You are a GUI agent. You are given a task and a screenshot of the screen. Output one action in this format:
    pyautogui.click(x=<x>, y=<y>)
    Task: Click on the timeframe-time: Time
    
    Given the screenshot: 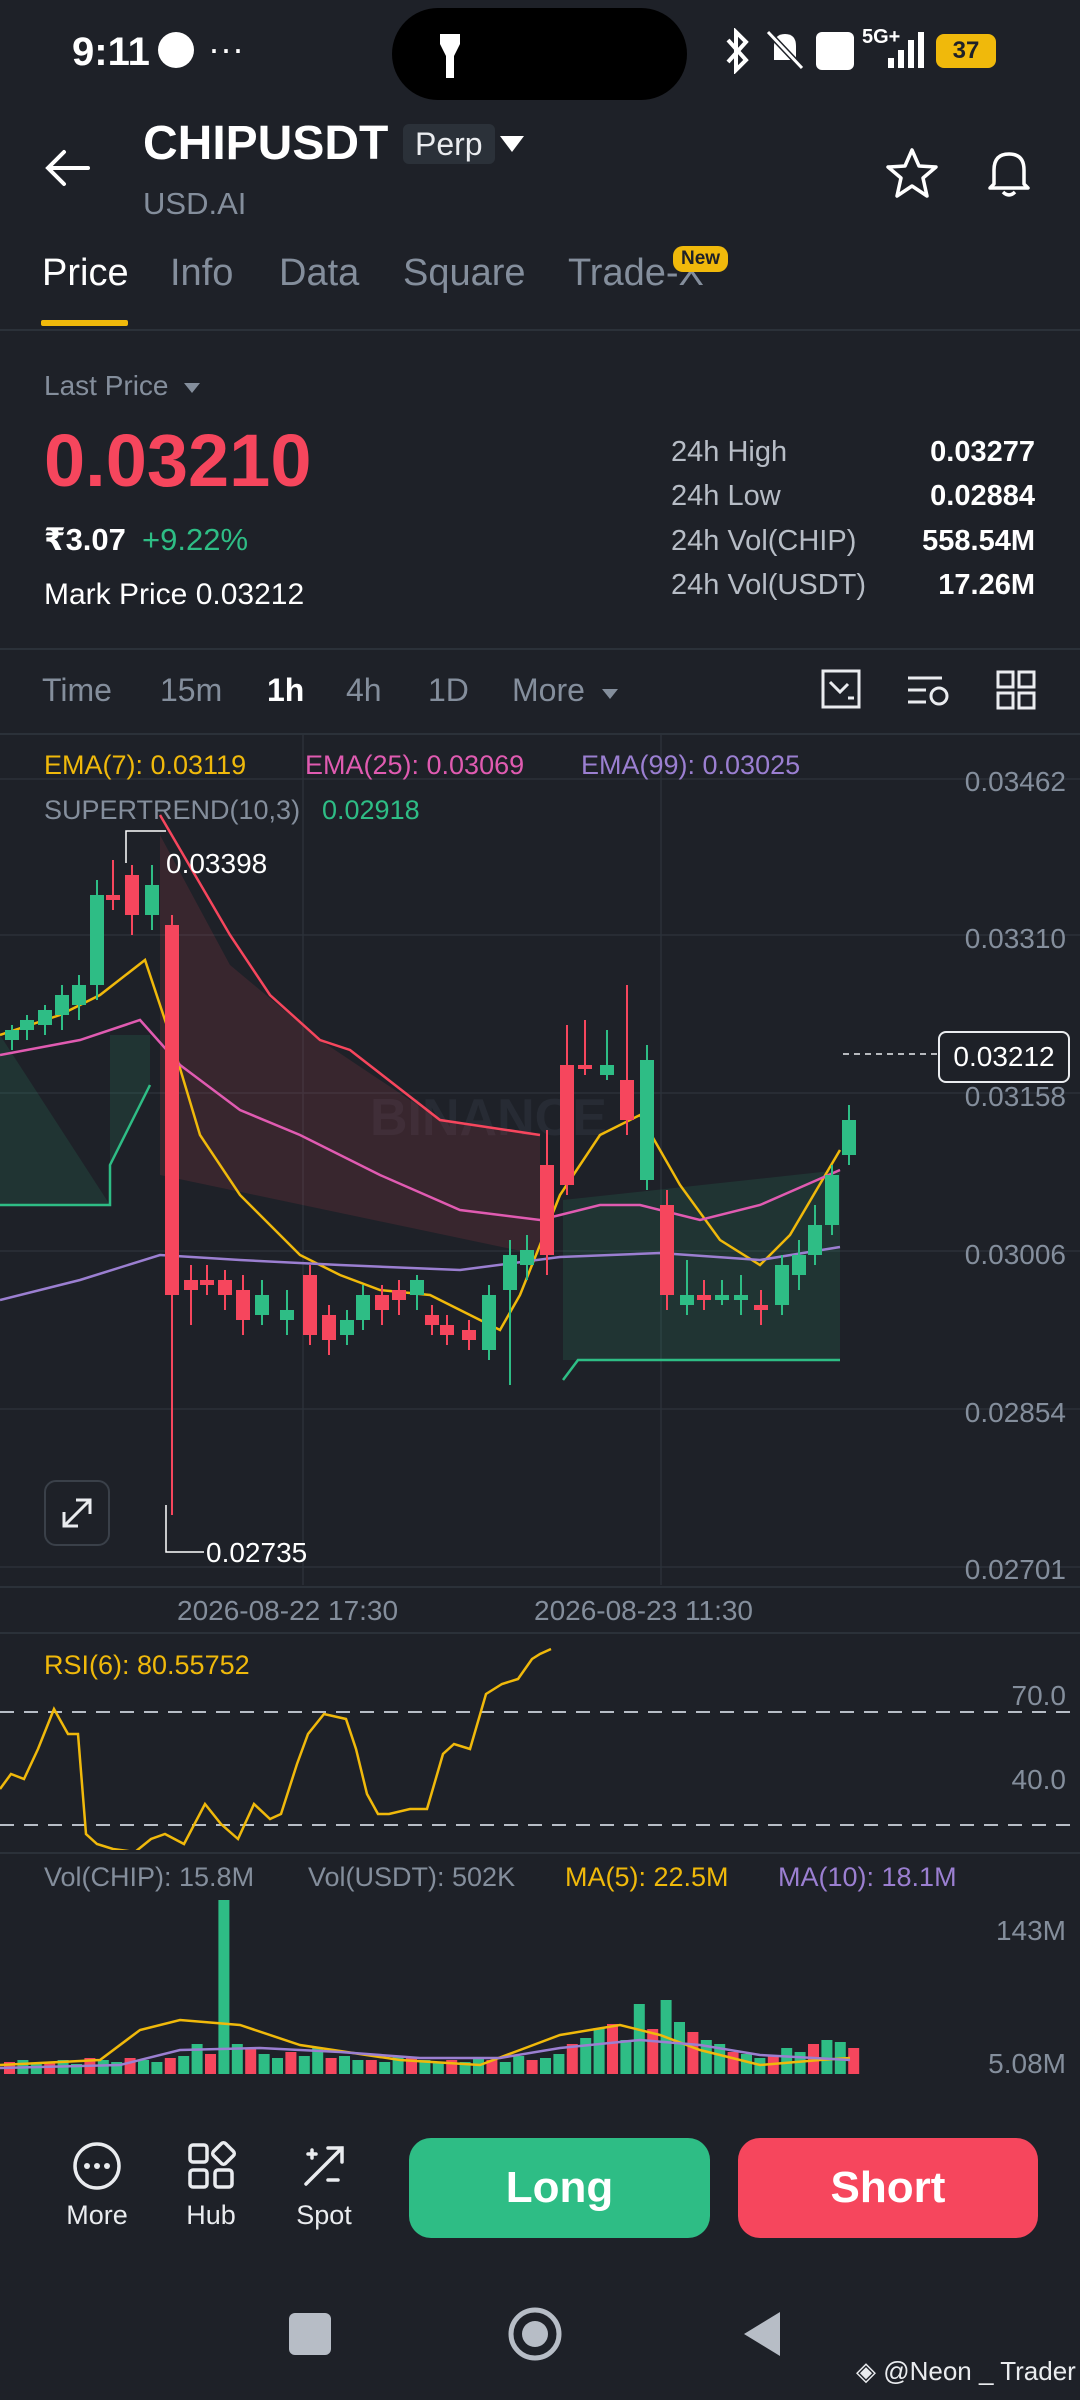 What is the action you would take?
    pyautogui.click(x=77, y=690)
    